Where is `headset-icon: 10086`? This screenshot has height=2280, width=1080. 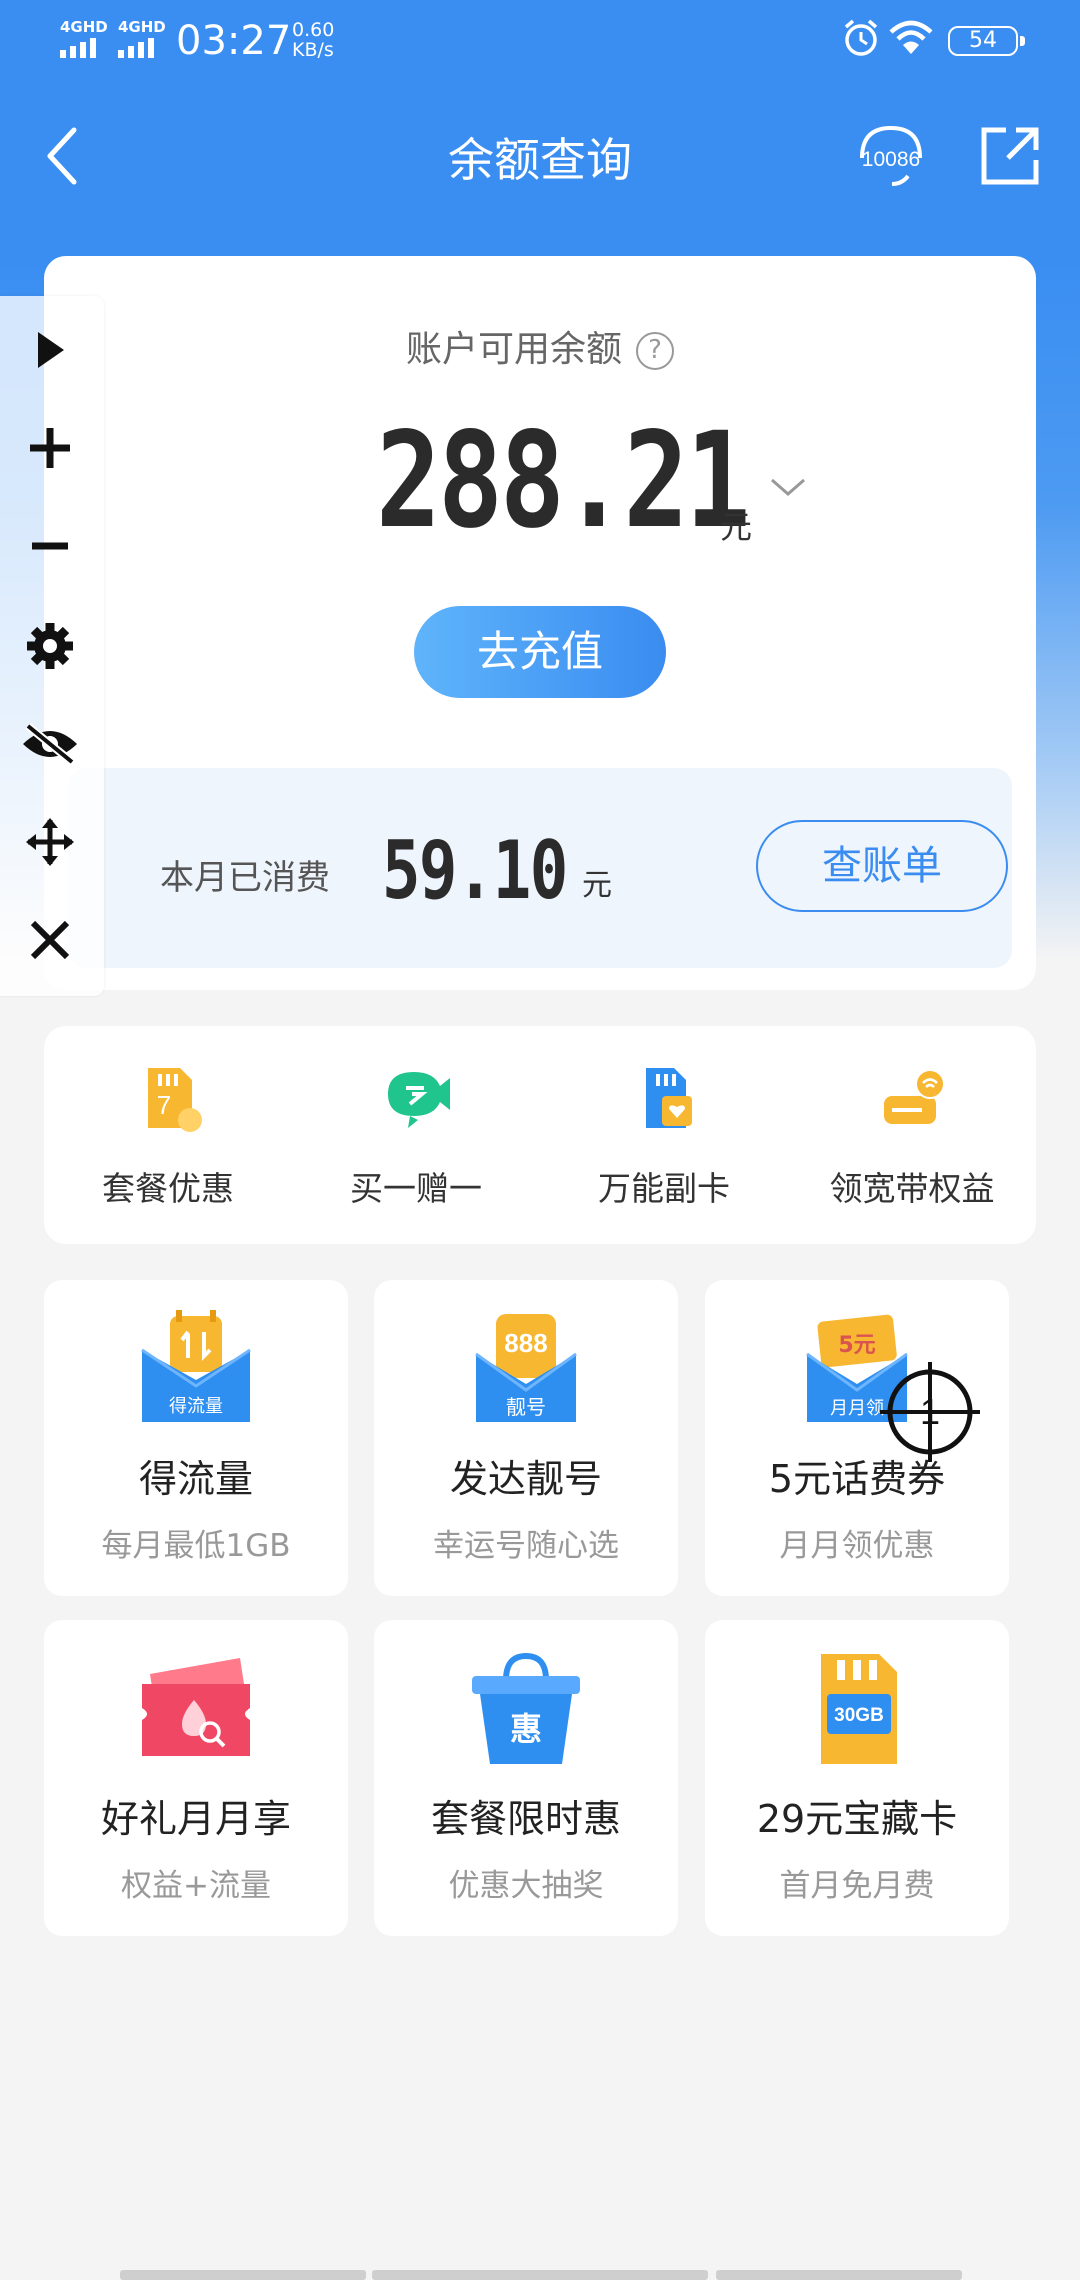
headset-icon: 10086 is located at coordinates (891, 155).